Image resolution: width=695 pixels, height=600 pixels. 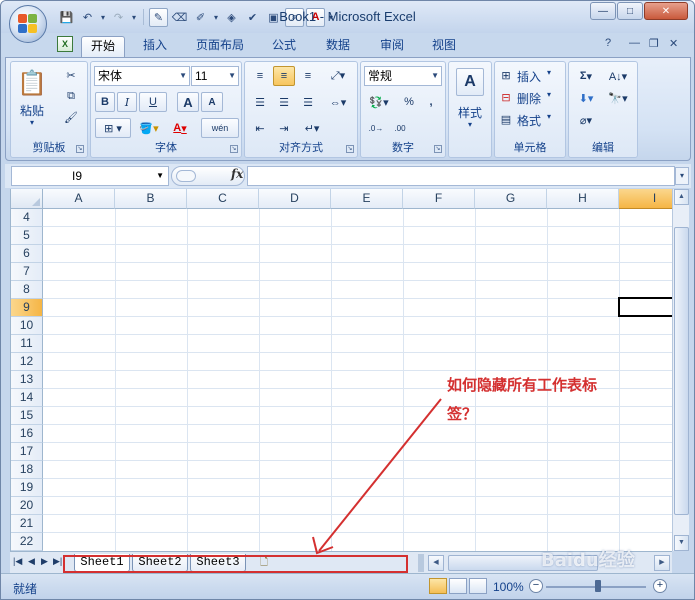 I want to click on row-header: 15, so click(x=27, y=416).